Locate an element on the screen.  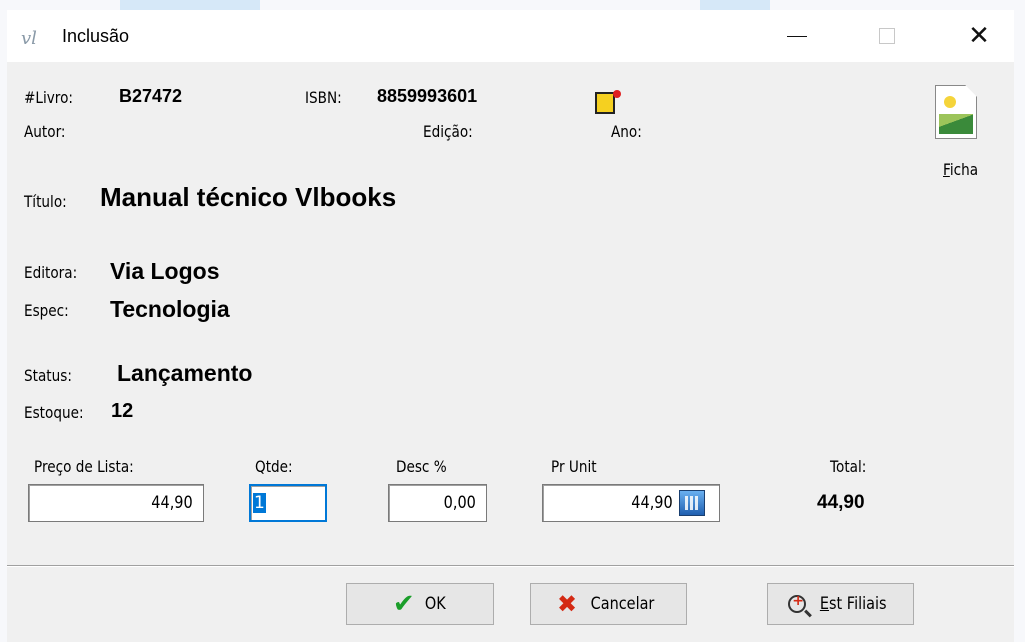
title-bar: vl Inclusão ✕ is located at coordinates (510, 36).